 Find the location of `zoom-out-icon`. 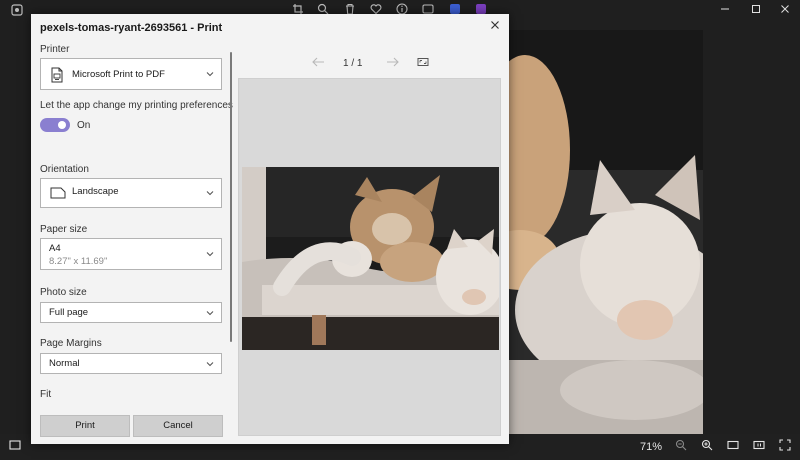

zoom-out-icon is located at coordinates (681, 447).